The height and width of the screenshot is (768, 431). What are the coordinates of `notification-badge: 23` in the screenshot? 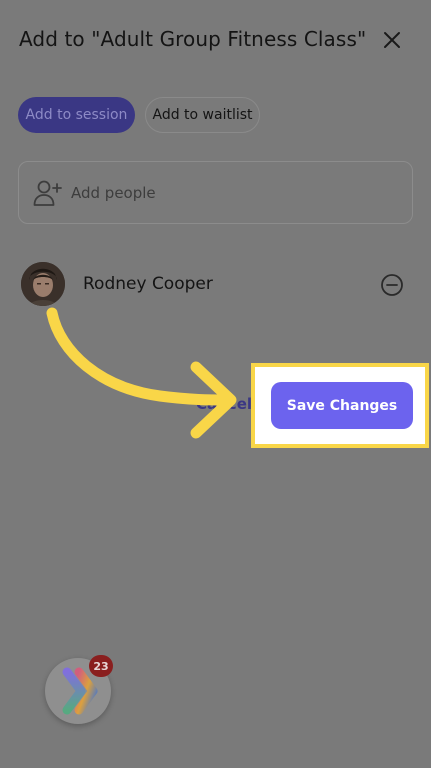 It's located at (101, 666).